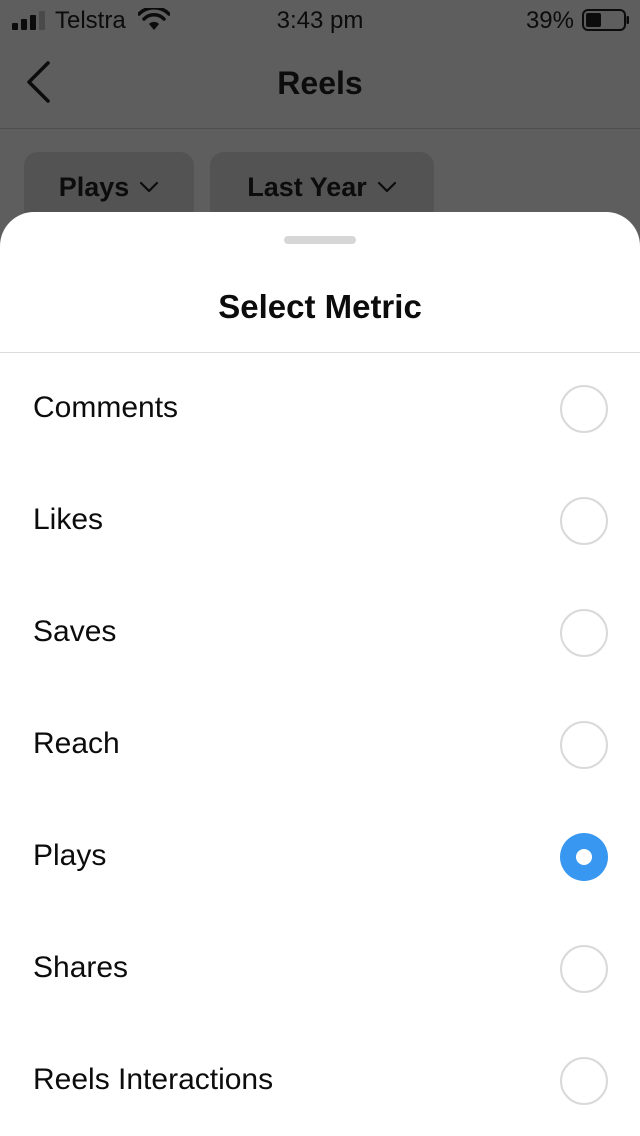 This screenshot has width=640, height=1136. Describe the element at coordinates (320, 969) in the screenshot. I see `metric-option-shares: Shares` at that location.